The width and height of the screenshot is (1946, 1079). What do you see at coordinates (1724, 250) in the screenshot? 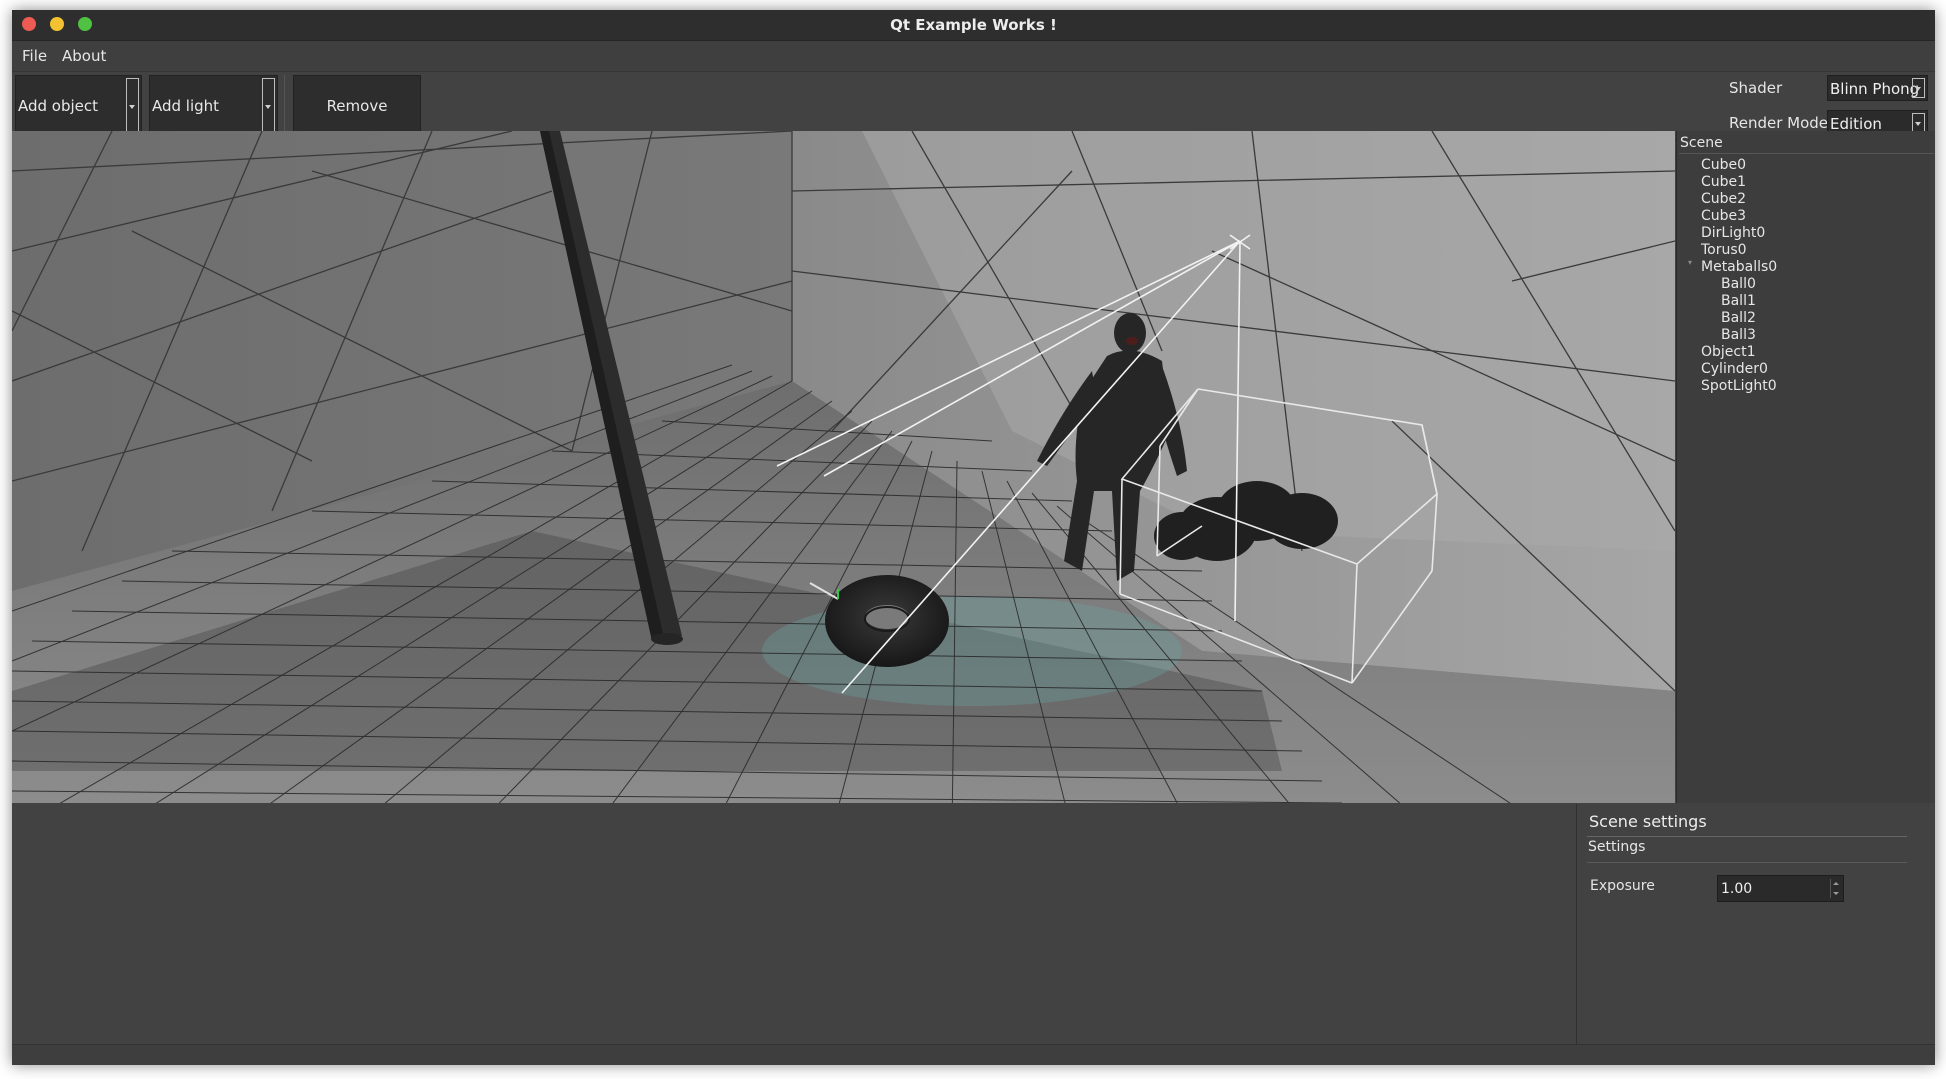
I see `scene-tree-item: Torus0` at bounding box center [1724, 250].